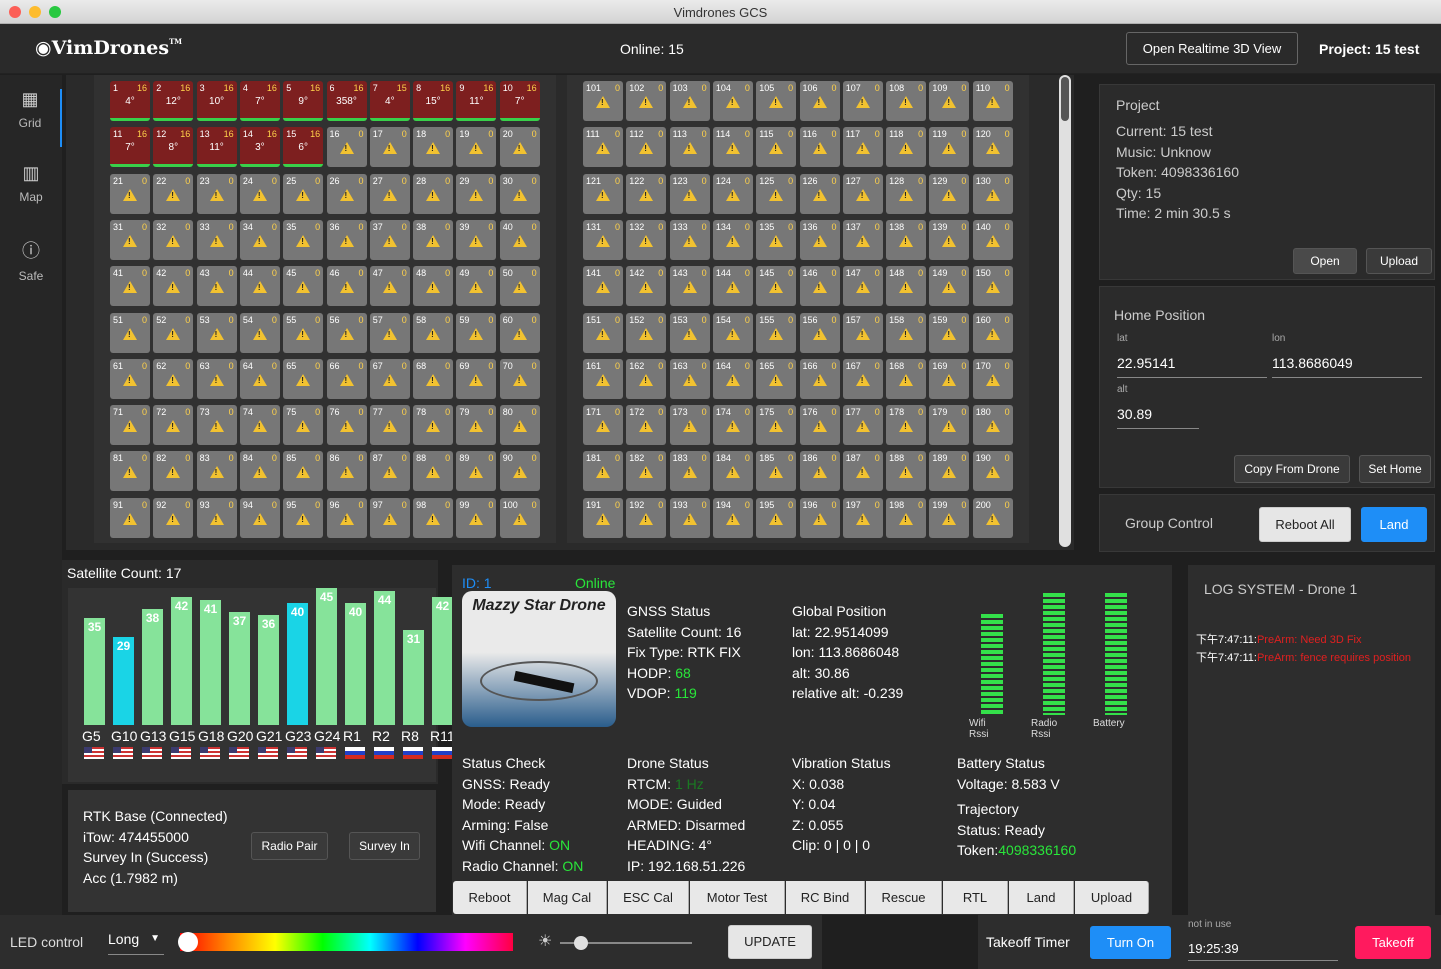 This screenshot has height=969, width=1441. I want to click on drone-cell: 144 0, so click(732, 286).